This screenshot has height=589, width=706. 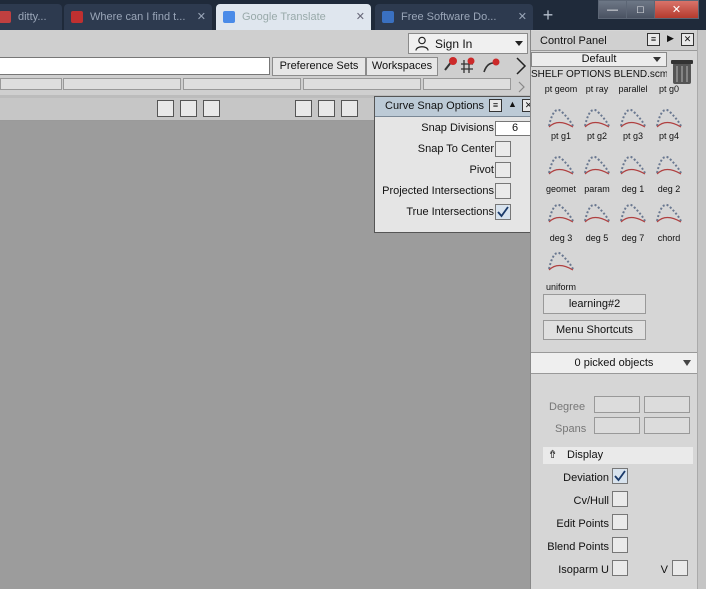 What do you see at coordinates (515, 128) in the screenshot?
I see `snap-divisions-input: 6` at bounding box center [515, 128].